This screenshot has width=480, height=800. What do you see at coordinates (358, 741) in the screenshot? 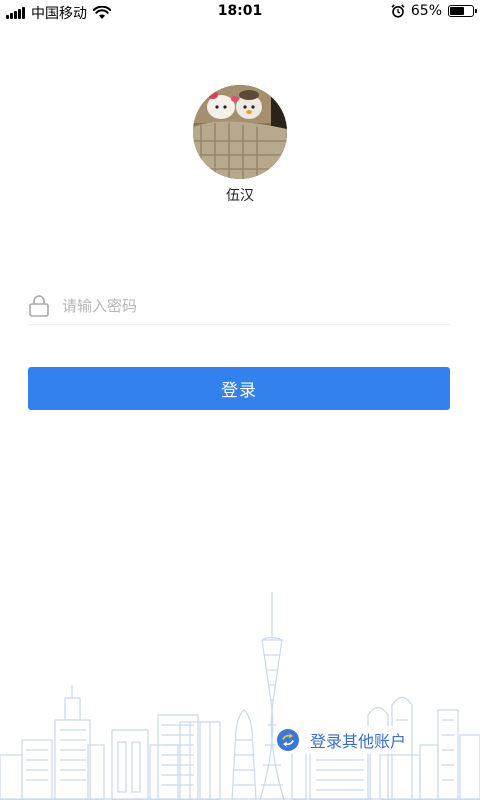
I see `other-account-label: 登录其他账户` at bounding box center [358, 741].